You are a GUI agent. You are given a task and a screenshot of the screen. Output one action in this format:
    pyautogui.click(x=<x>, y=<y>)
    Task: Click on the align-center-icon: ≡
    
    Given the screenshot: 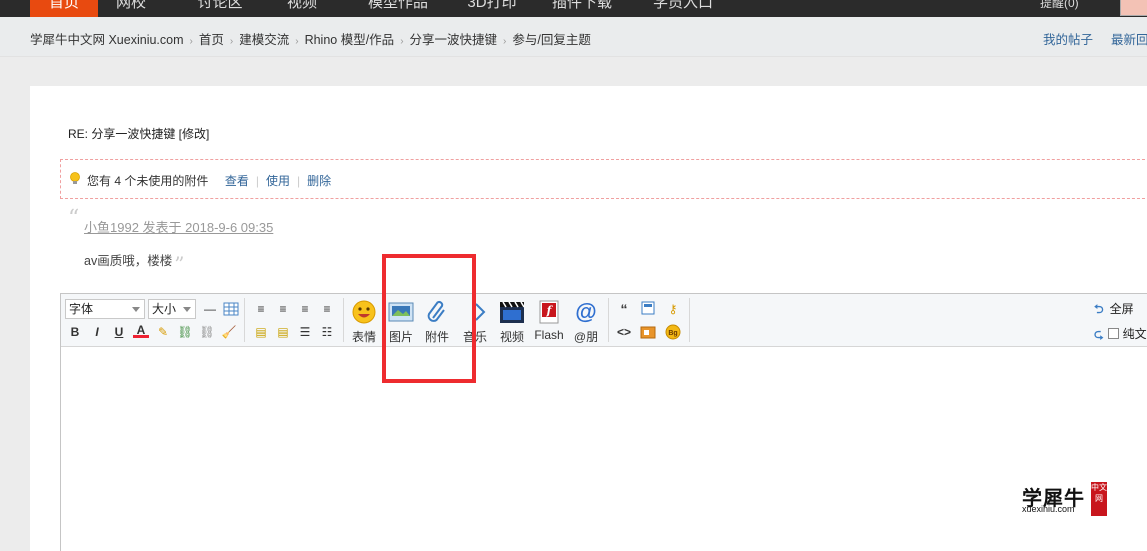 What is the action you would take?
    pyautogui.click(x=283, y=309)
    